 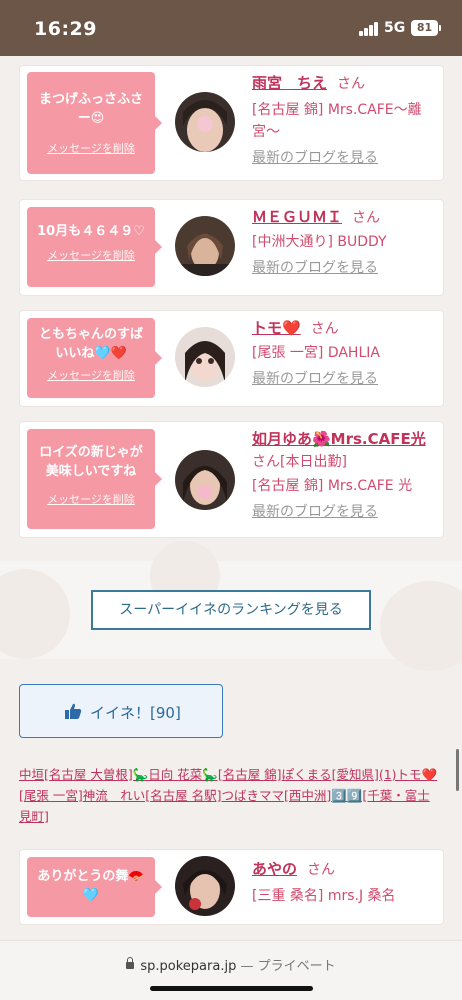 I want to click on lock-icon, so click(x=130, y=963).